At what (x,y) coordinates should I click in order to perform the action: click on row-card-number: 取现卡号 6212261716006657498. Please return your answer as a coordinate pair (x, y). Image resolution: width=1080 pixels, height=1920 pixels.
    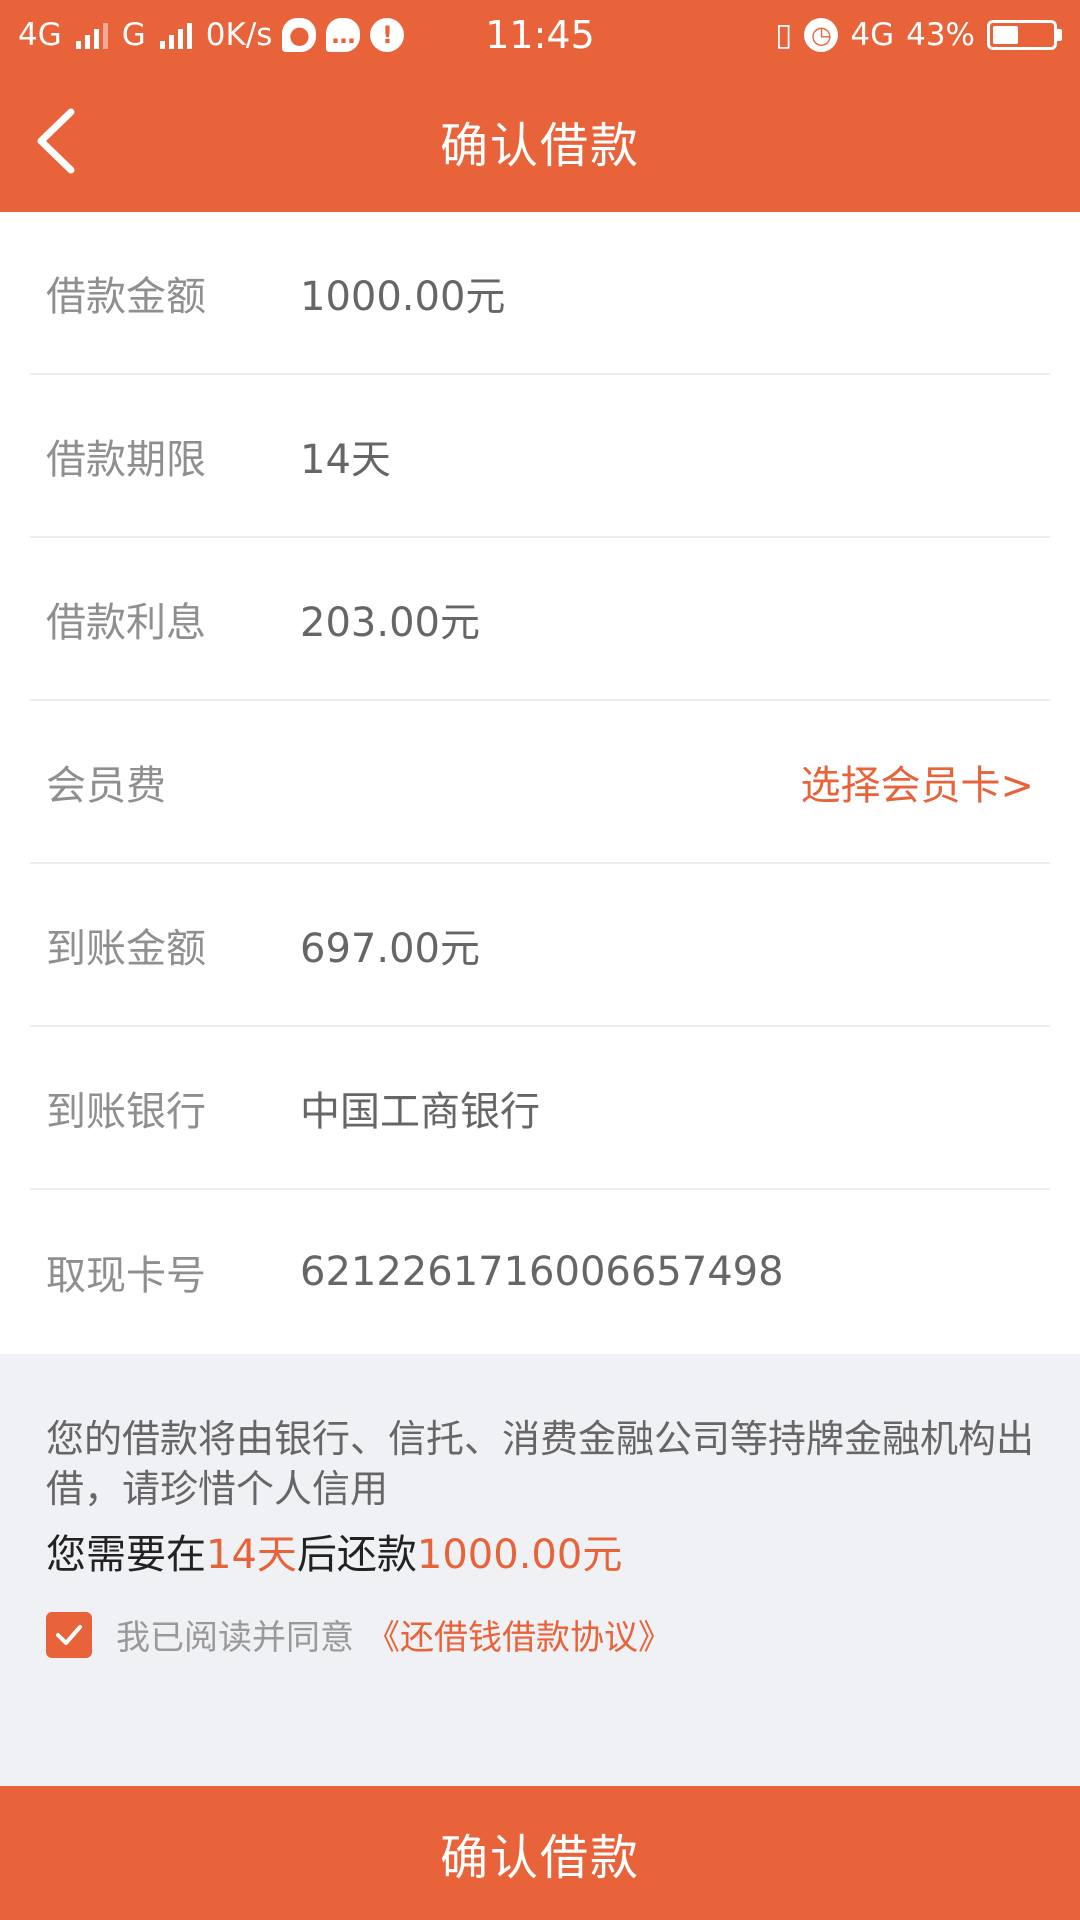
    Looking at the image, I should click on (540, 1272).